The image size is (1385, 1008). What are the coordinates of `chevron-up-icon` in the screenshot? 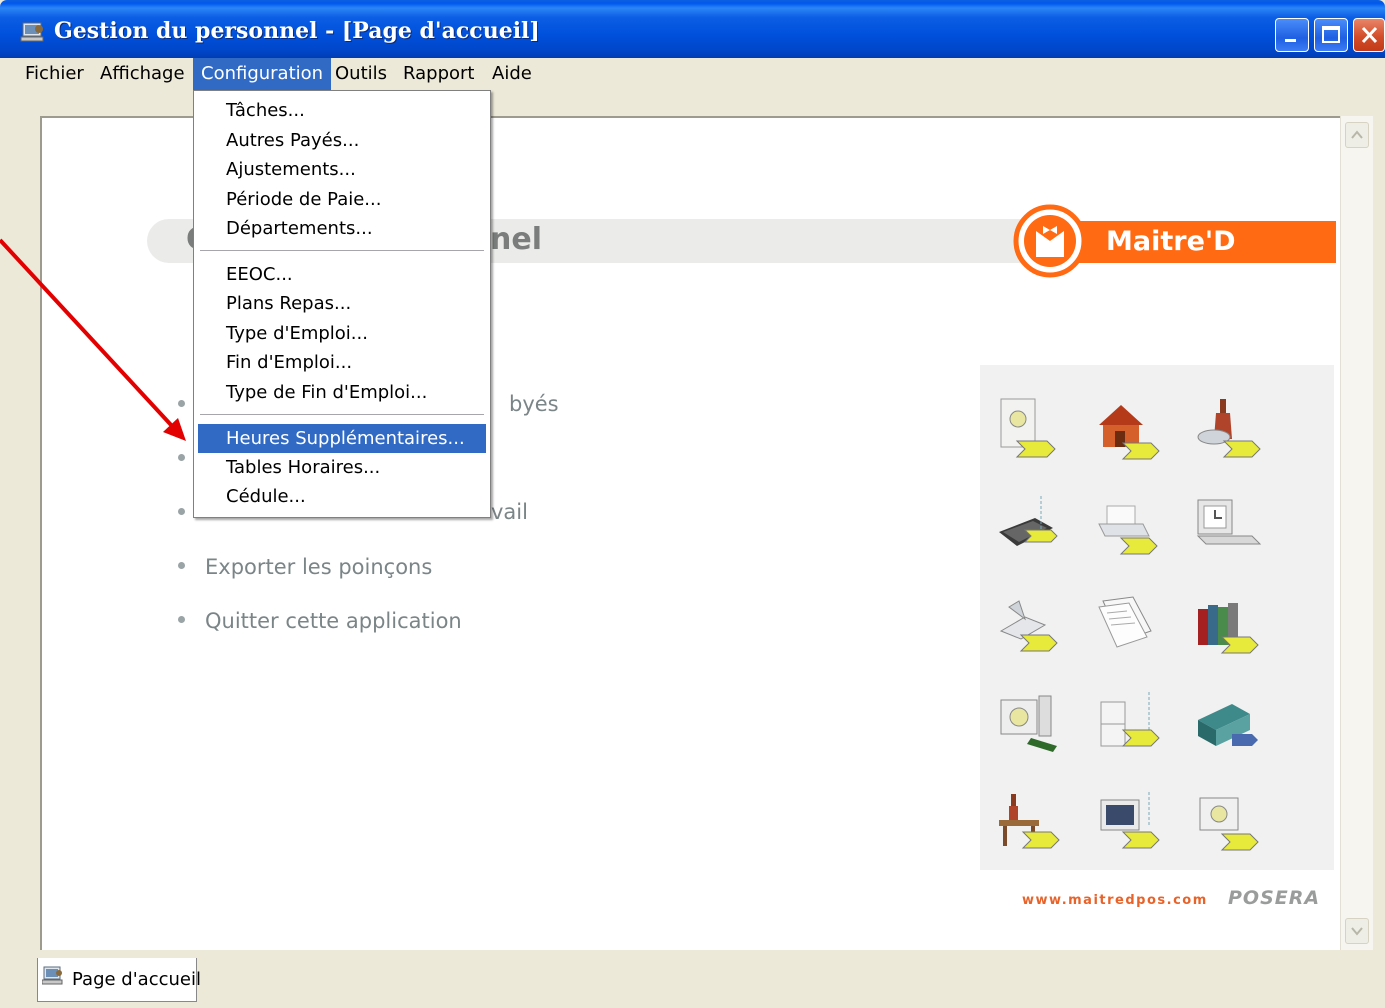 It's located at (1357, 134).